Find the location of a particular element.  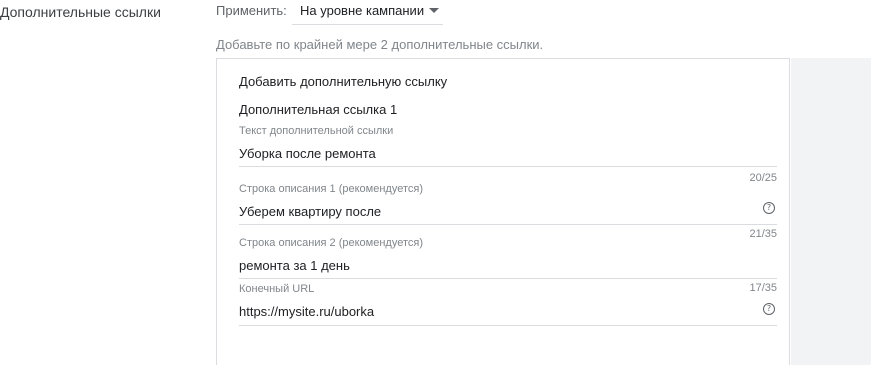

card-title: Добавить дополнительную ссылку is located at coordinates (343, 81).